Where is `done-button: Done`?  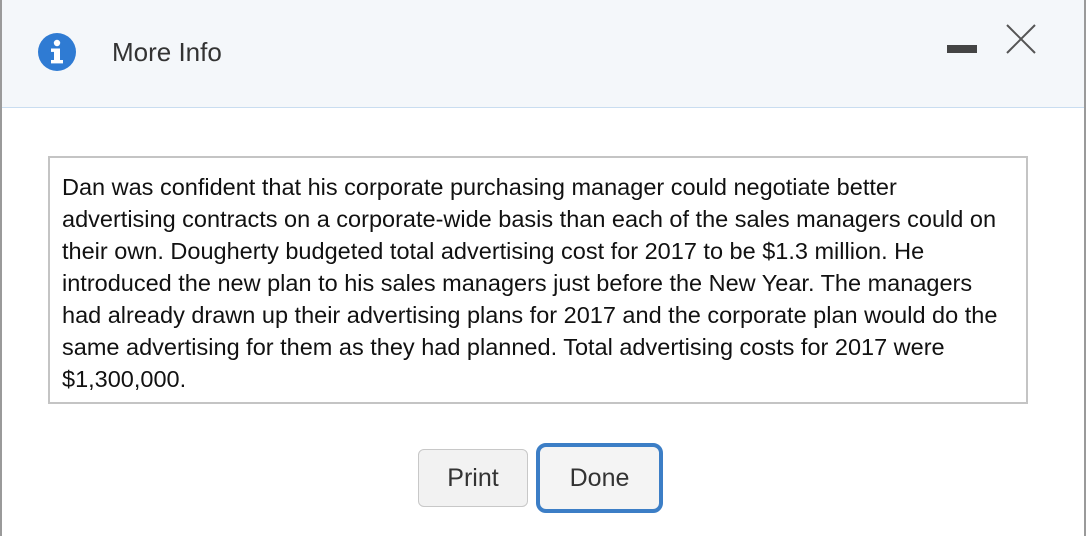 done-button: Done is located at coordinates (599, 478).